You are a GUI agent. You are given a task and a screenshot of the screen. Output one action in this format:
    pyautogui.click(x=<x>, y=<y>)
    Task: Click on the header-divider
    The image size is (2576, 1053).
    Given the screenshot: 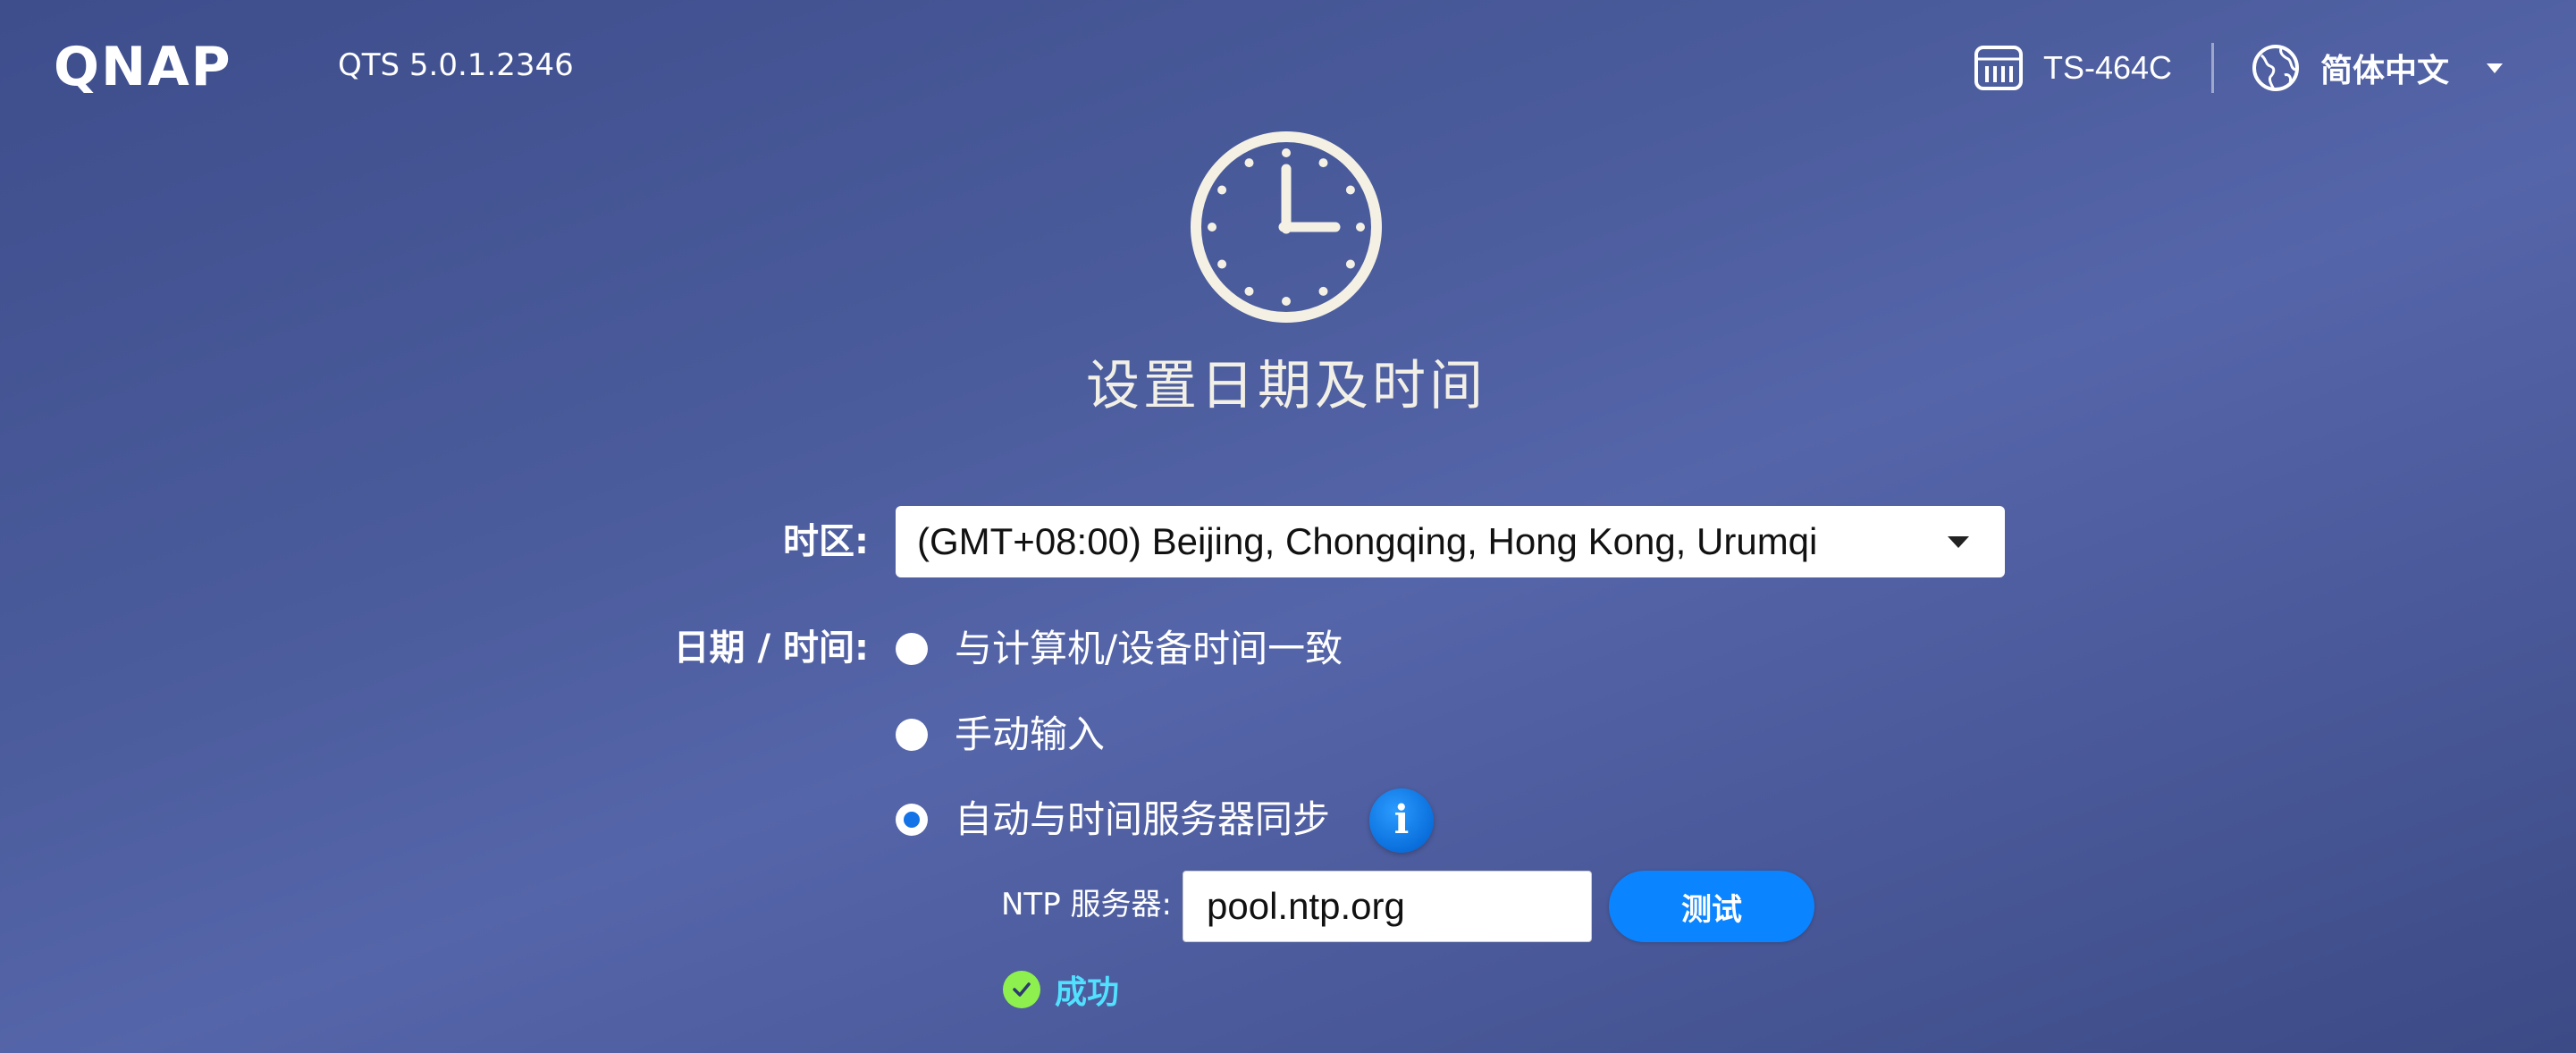 What is the action you would take?
    pyautogui.click(x=2212, y=68)
    